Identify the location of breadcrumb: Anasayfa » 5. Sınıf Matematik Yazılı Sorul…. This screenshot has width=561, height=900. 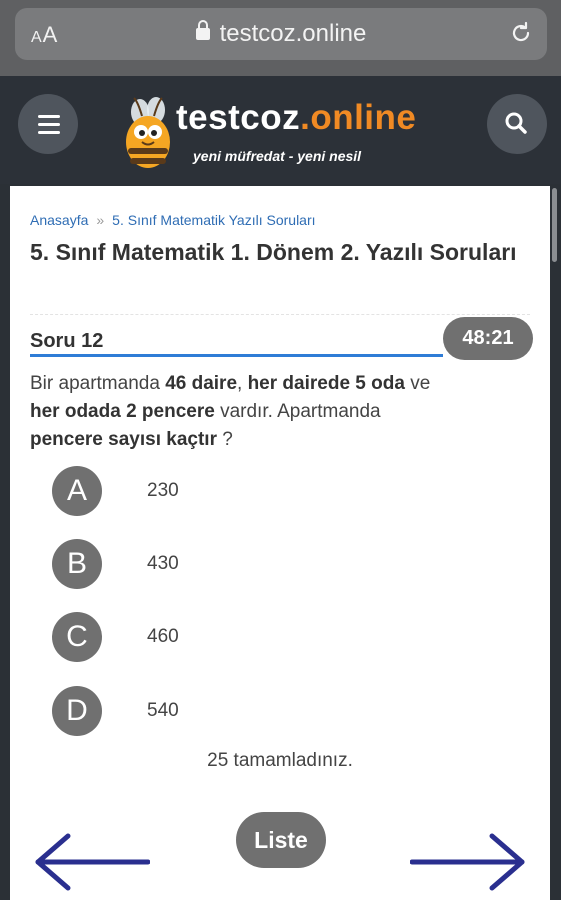
(173, 220).